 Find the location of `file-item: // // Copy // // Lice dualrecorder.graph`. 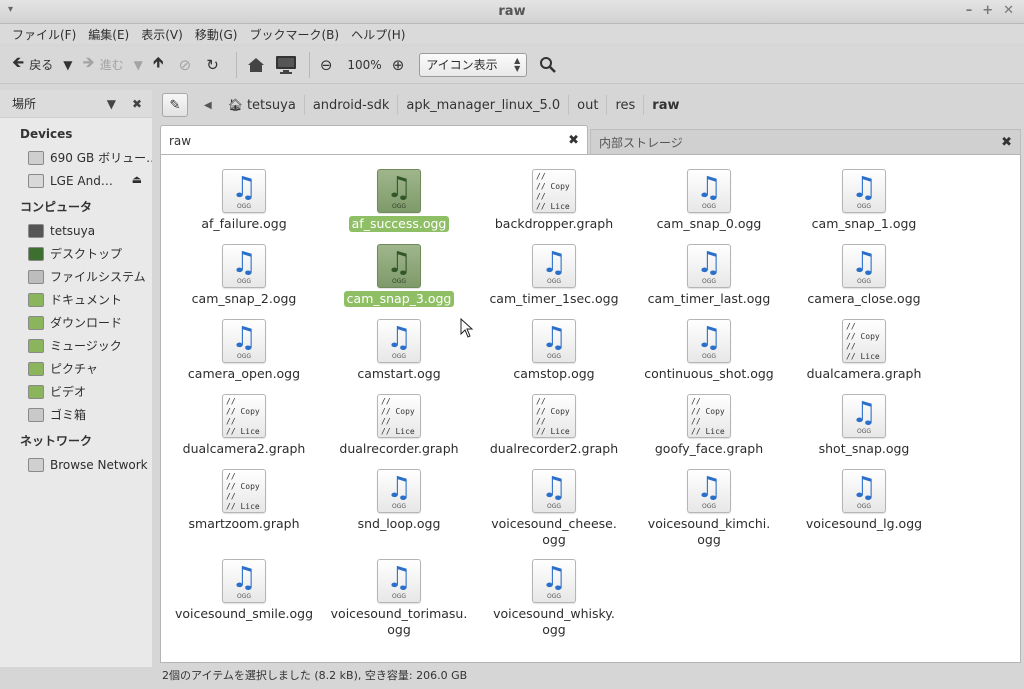

file-item: // // Copy // // Lice dualrecorder.graph is located at coordinates (399, 425).